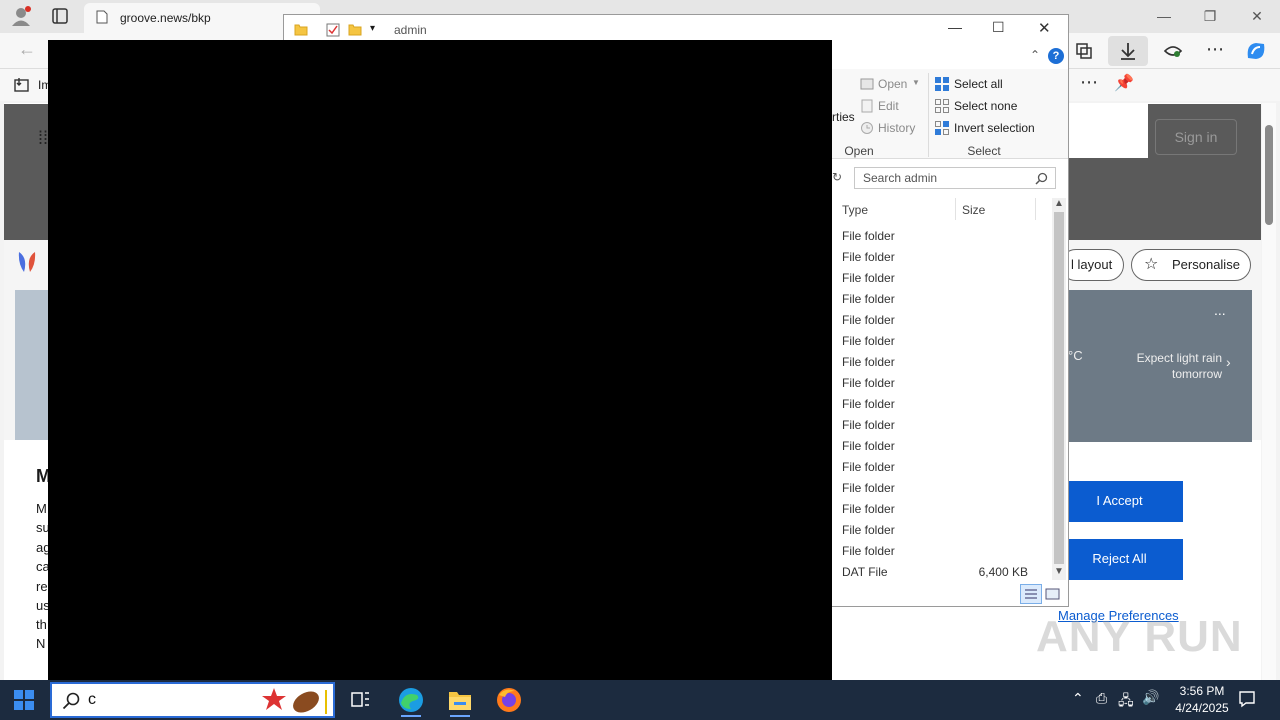  Describe the element at coordinates (1269, 391) in the screenshot. I see `page-scrollbar` at that location.